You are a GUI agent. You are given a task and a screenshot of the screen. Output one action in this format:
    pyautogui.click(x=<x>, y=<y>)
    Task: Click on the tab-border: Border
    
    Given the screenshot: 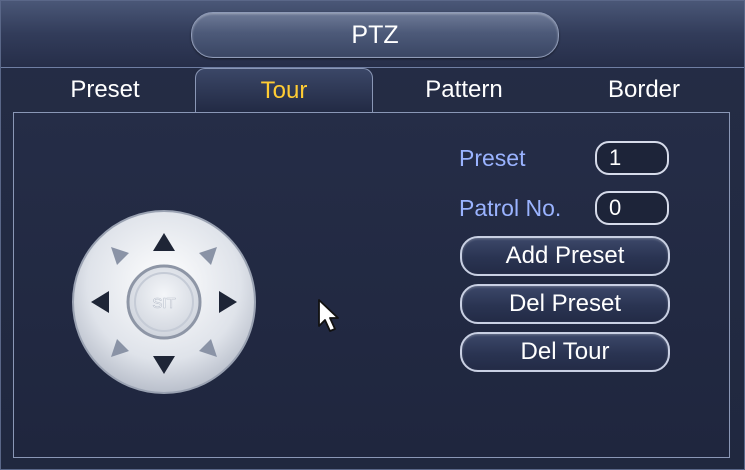 What is the action you would take?
    pyautogui.click(x=644, y=90)
    